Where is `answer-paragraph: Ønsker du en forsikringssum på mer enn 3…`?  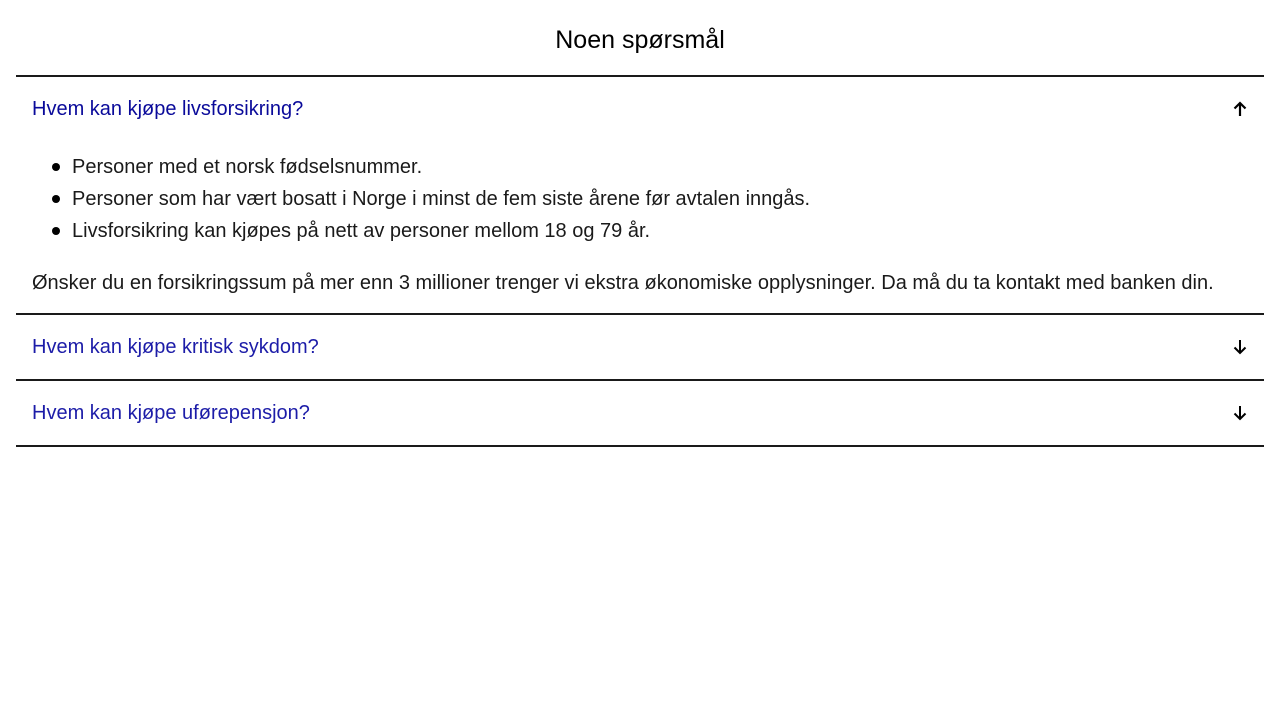 answer-paragraph: Ønsker du en forsikringssum på mer enn 3… is located at coordinates (623, 283).